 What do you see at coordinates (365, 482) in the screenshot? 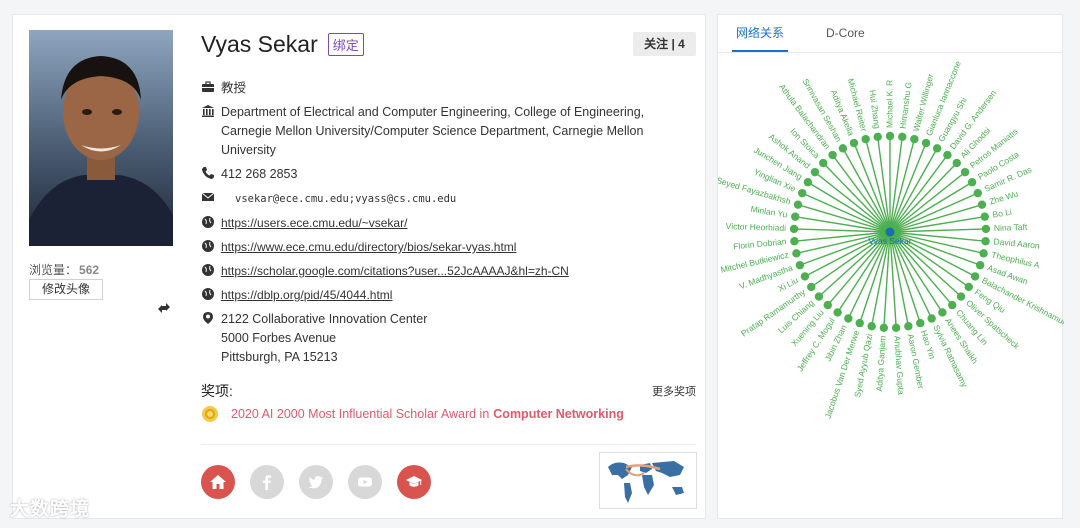
I see `youtube-icon` at bounding box center [365, 482].